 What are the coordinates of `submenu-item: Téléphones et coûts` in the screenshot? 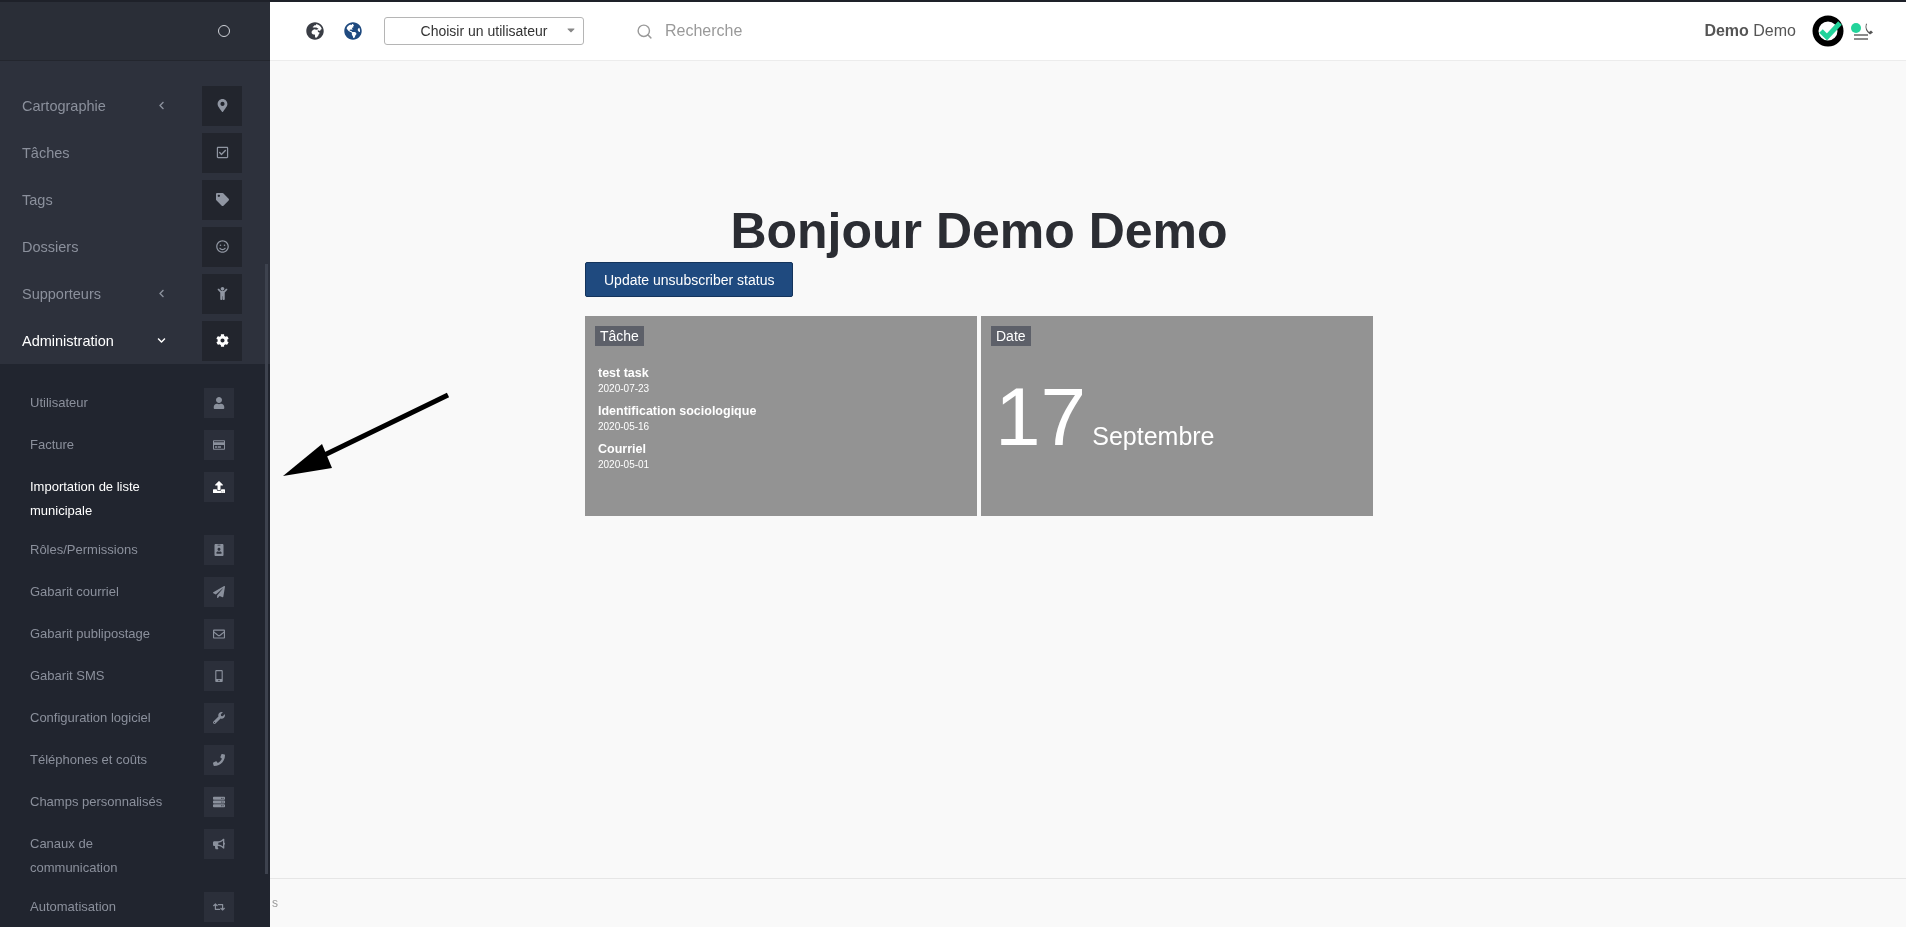 It's located at (135, 760).